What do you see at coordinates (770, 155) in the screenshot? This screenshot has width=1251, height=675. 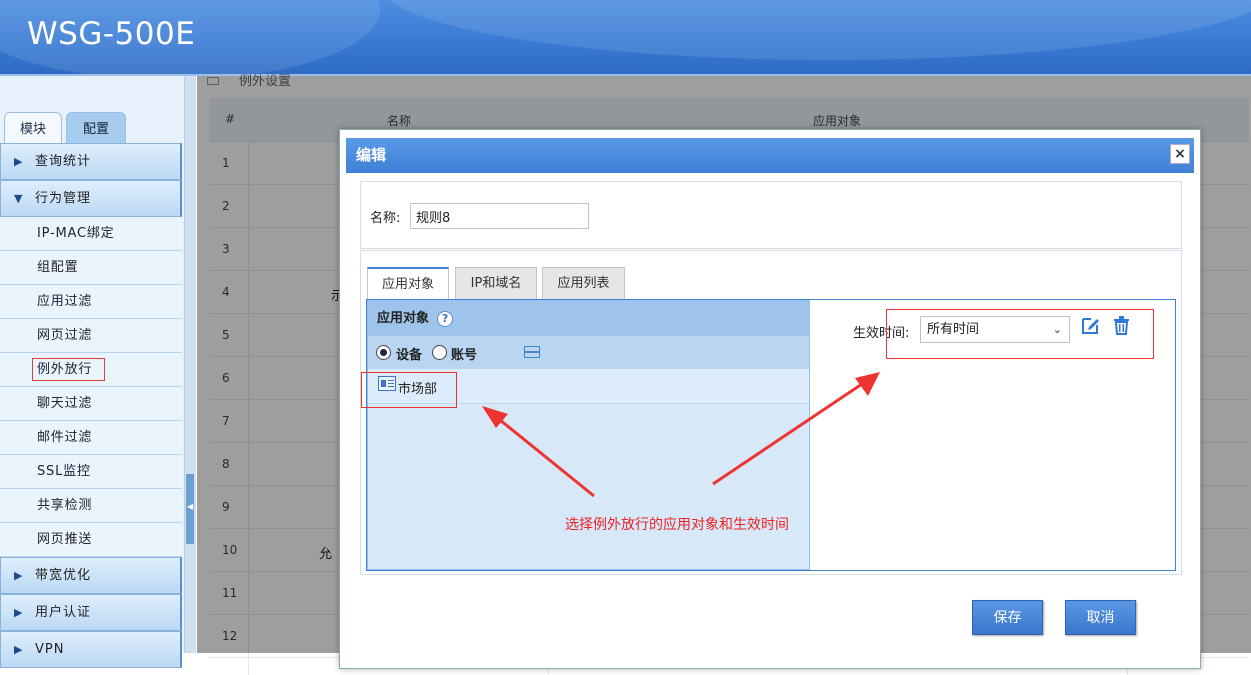 I see `dialog-titlebar: 编辑 ×` at bounding box center [770, 155].